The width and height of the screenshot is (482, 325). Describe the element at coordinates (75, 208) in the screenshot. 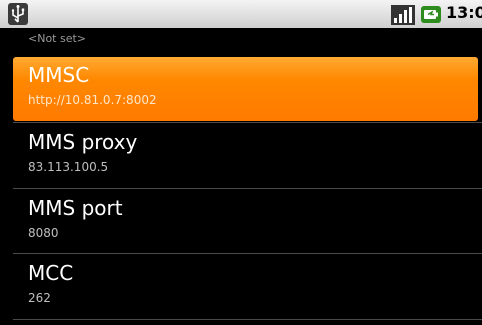

I see `pref-title: MMS port` at that location.